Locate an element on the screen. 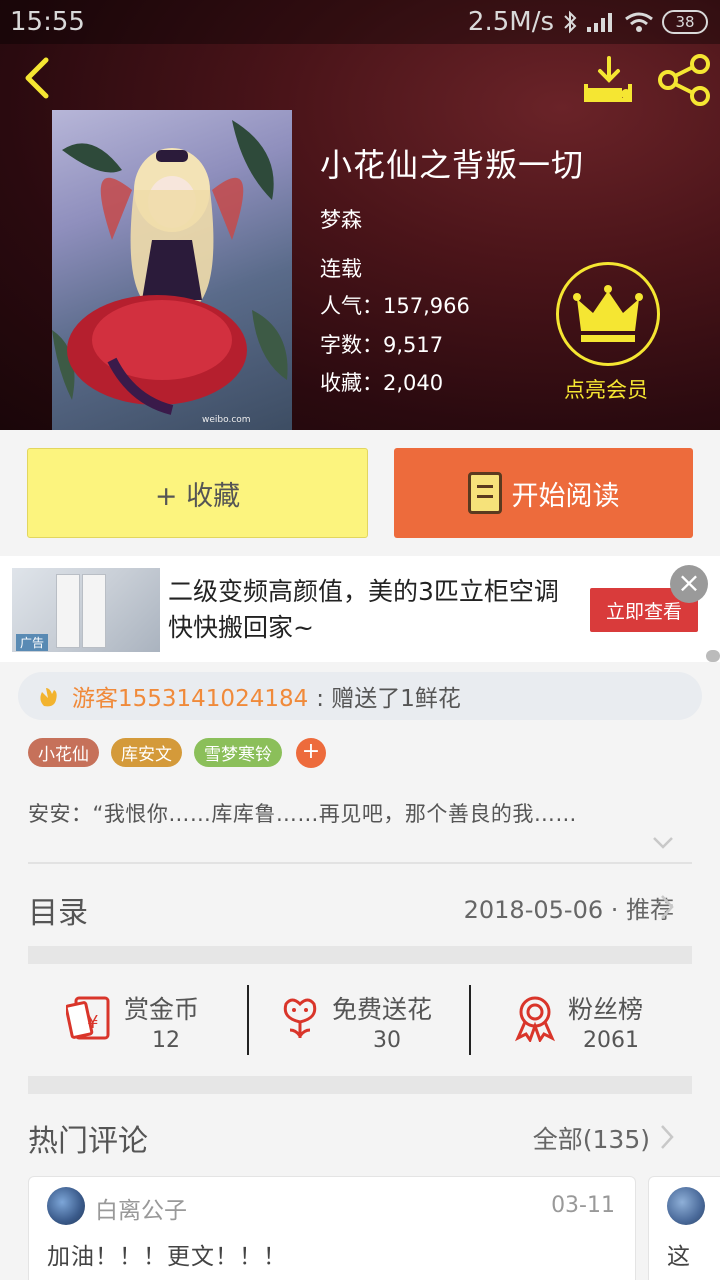 The width and height of the screenshot is (720, 1280). reward-coins-stat: ¥ 赏金币 12 is located at coordinates (156, 1020).